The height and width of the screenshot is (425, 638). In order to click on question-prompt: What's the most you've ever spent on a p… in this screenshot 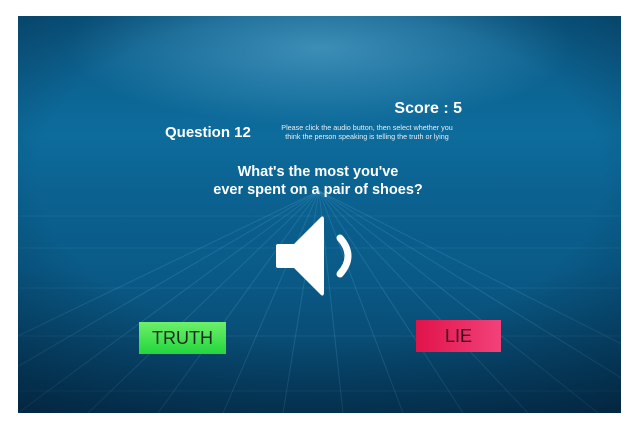, I will do `click(318, 181)`.